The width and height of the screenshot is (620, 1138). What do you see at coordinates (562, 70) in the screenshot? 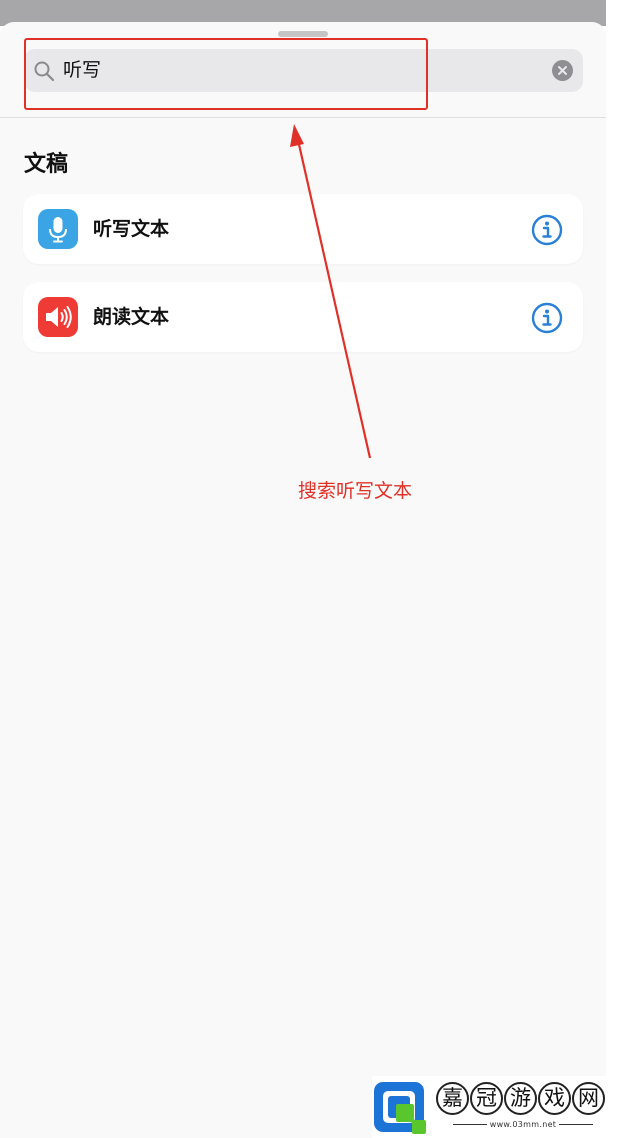
I see `clear-icon` at bounding box center [562, 70].